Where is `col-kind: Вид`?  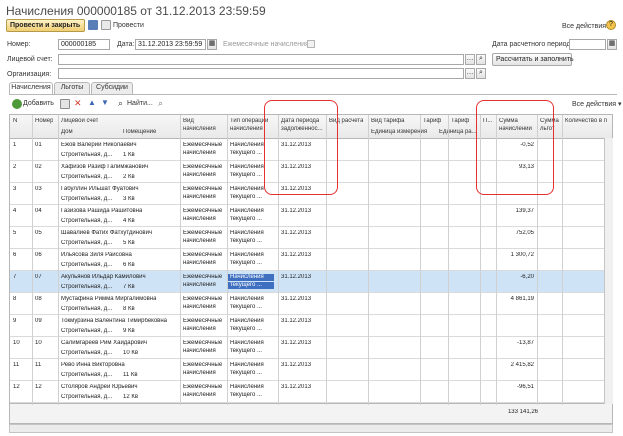 col-kind: Вид is located at coordinates (188, 121).